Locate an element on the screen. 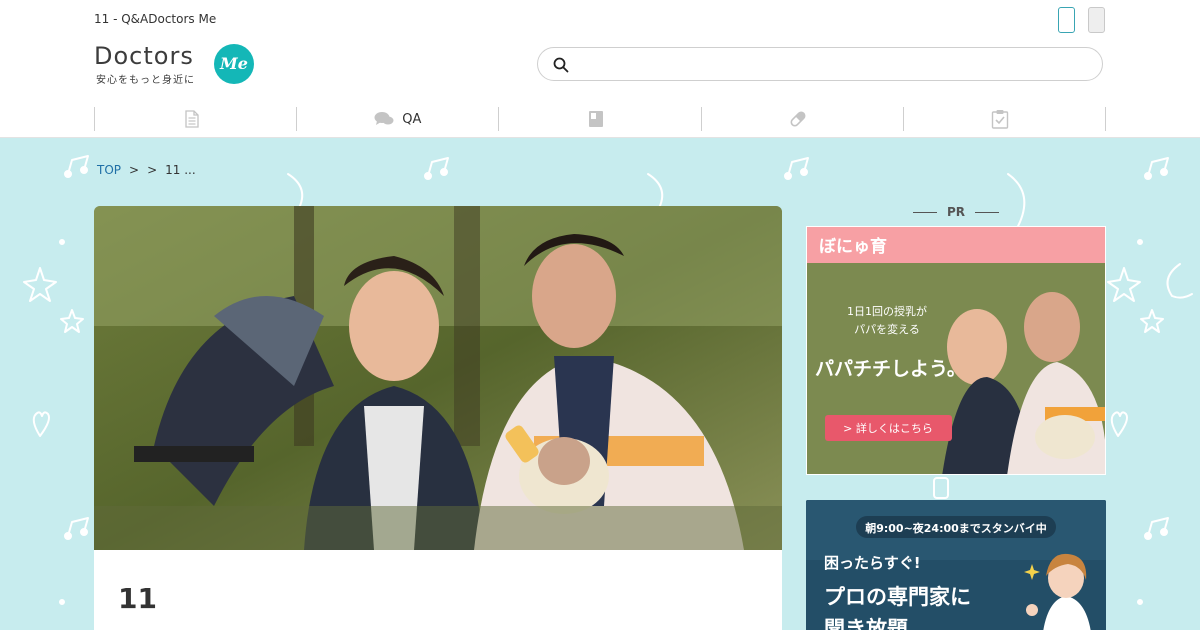 This screenshot has height=630, width=1200. nav-item-qa: QA is located at coordinates (398, 119).